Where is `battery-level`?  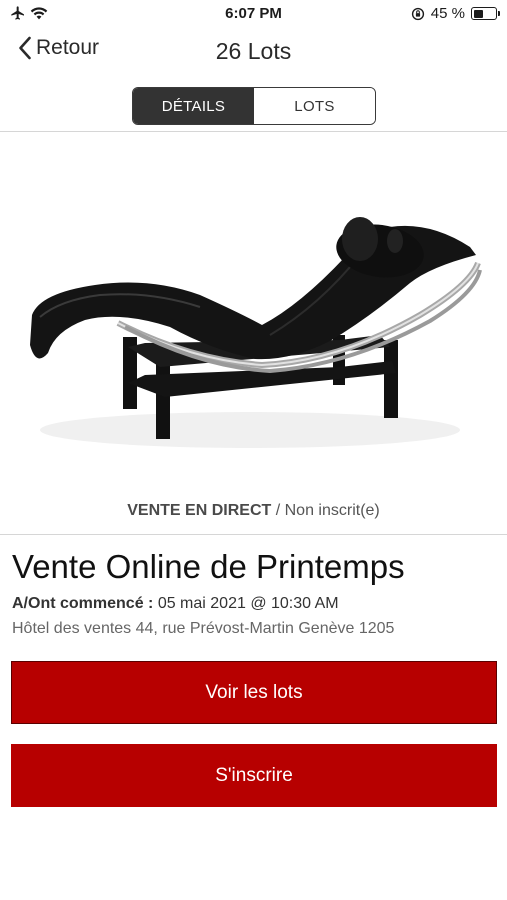
battery-level is located at coordinates (478, 13).